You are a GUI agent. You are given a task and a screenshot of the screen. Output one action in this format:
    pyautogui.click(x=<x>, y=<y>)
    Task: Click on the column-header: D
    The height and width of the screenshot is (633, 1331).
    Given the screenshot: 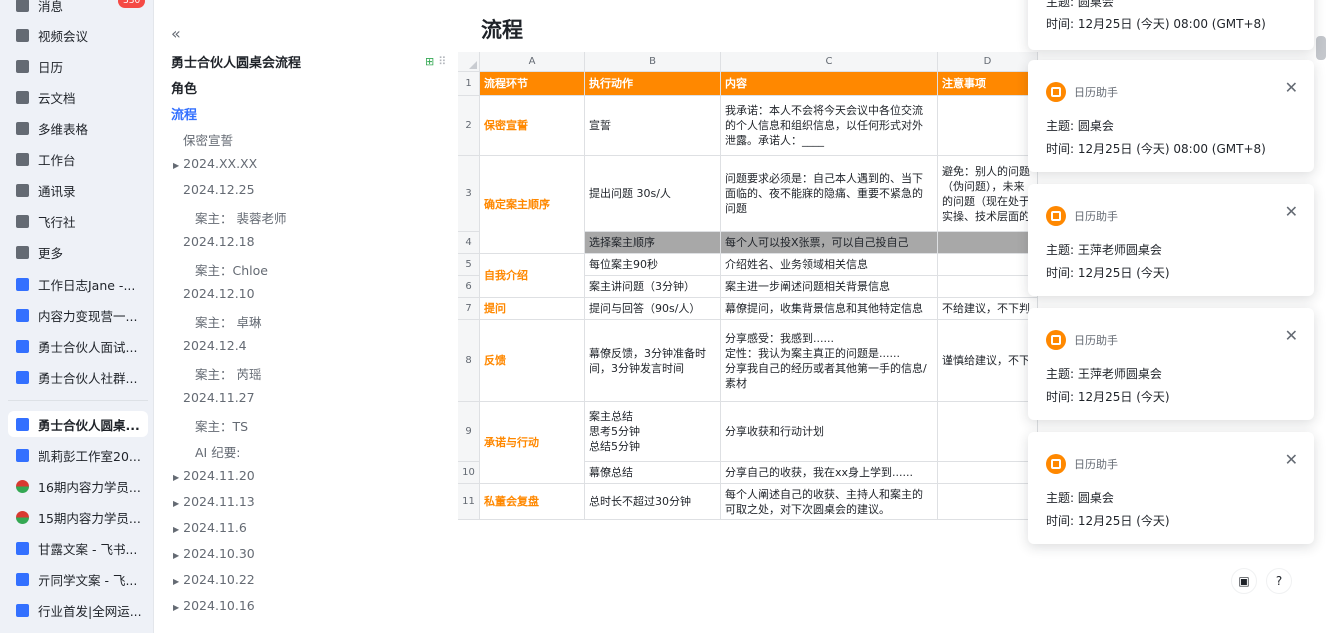 What is the action you would take?
    pyautogui.click(x=988, y=62)
    